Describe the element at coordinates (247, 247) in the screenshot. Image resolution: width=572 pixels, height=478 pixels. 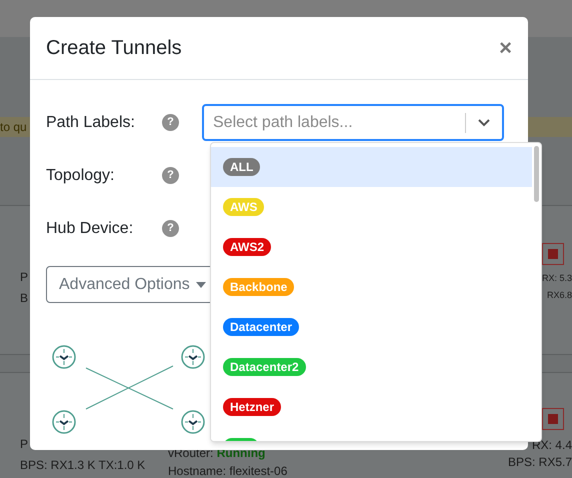
I see `label-tag: AWS2` at that location.